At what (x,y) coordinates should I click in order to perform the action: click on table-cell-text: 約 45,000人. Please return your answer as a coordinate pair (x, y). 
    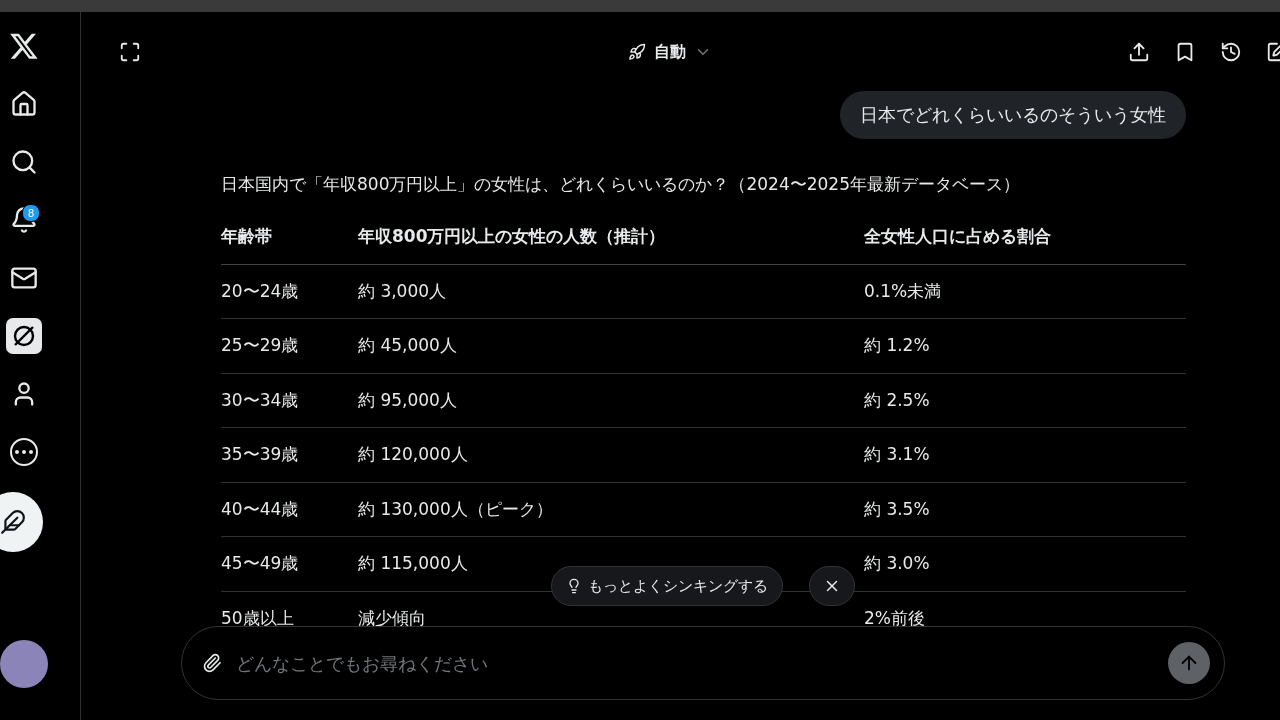
    Looking at the image, I should click on (408, 346).